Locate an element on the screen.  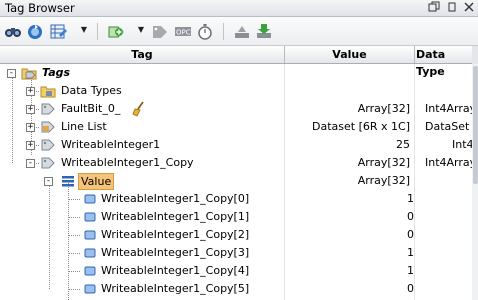
new-tag-dropdown-icon: ▼ is located at coordinates (141, 30).